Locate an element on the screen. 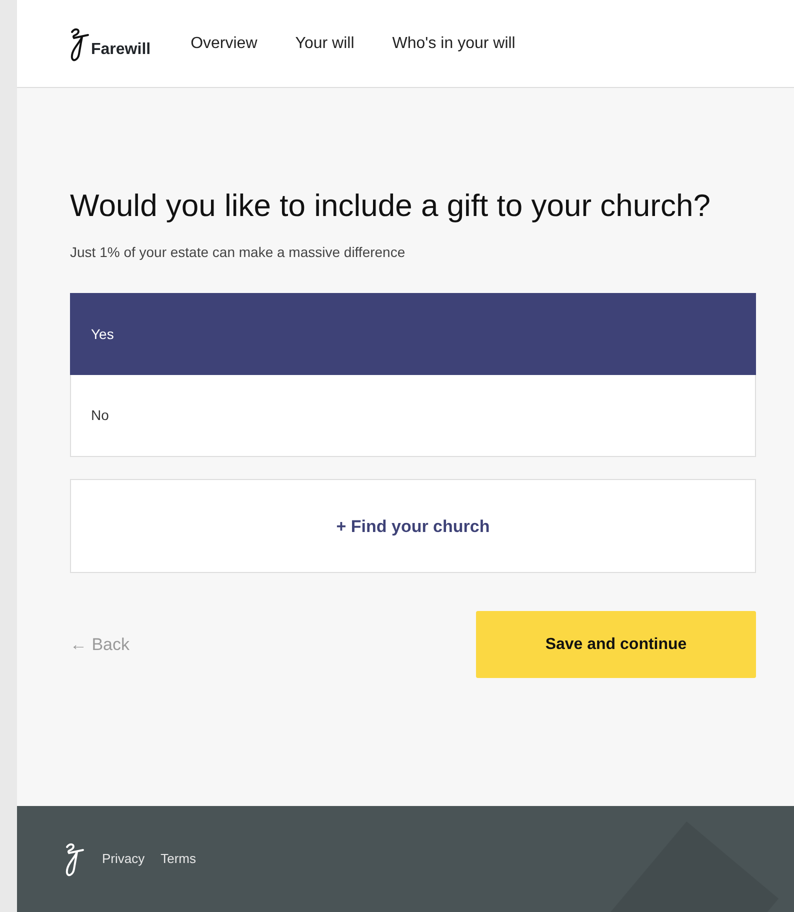 The image size is (794, 912). brand-name: Farewill is located at coordinates (121, 50).